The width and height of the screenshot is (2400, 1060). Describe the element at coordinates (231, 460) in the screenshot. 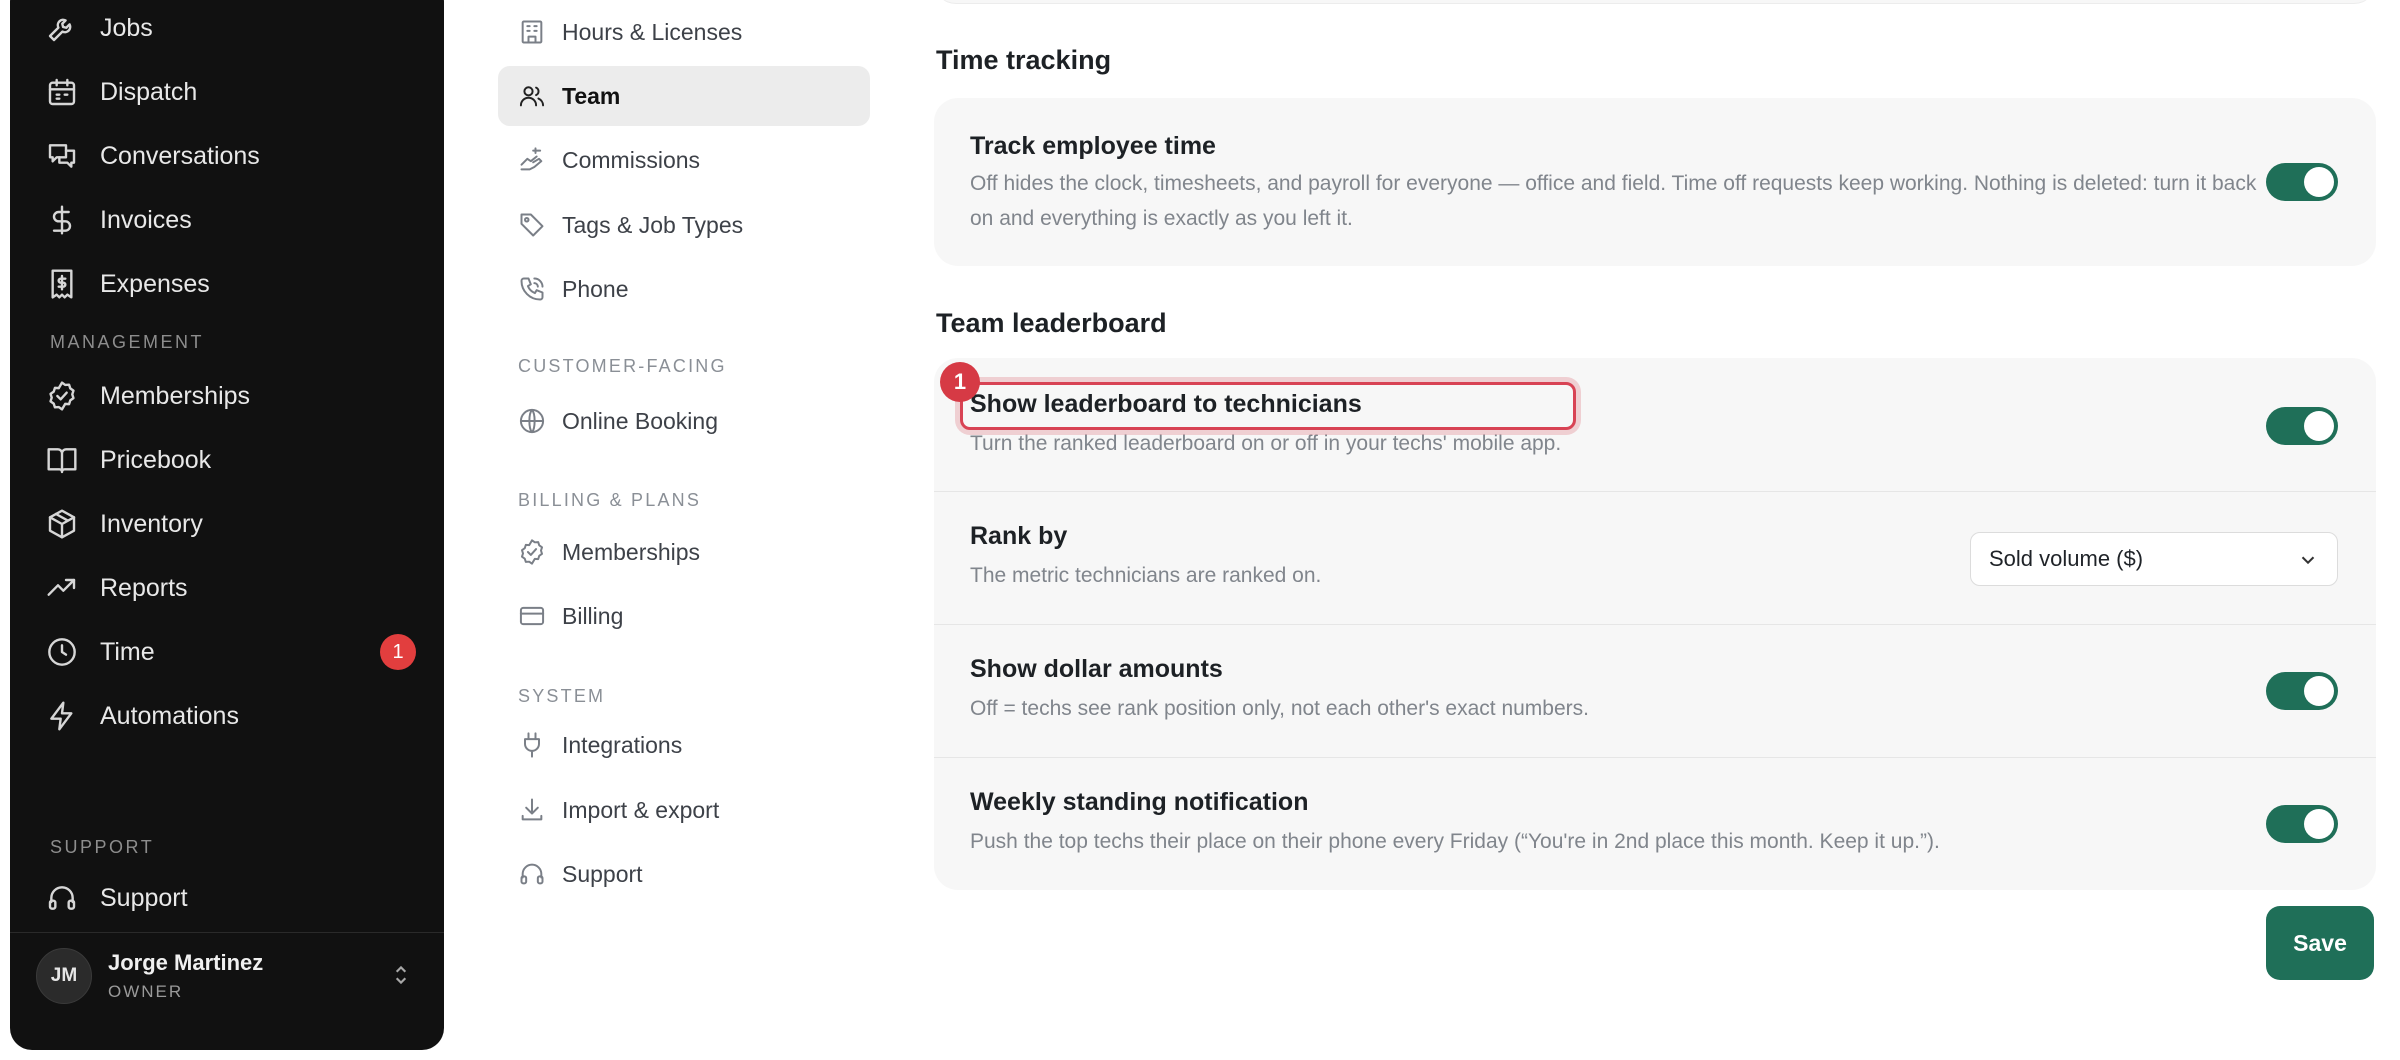

I see `sidebar-item-pricebook: Pricebook` at that location.